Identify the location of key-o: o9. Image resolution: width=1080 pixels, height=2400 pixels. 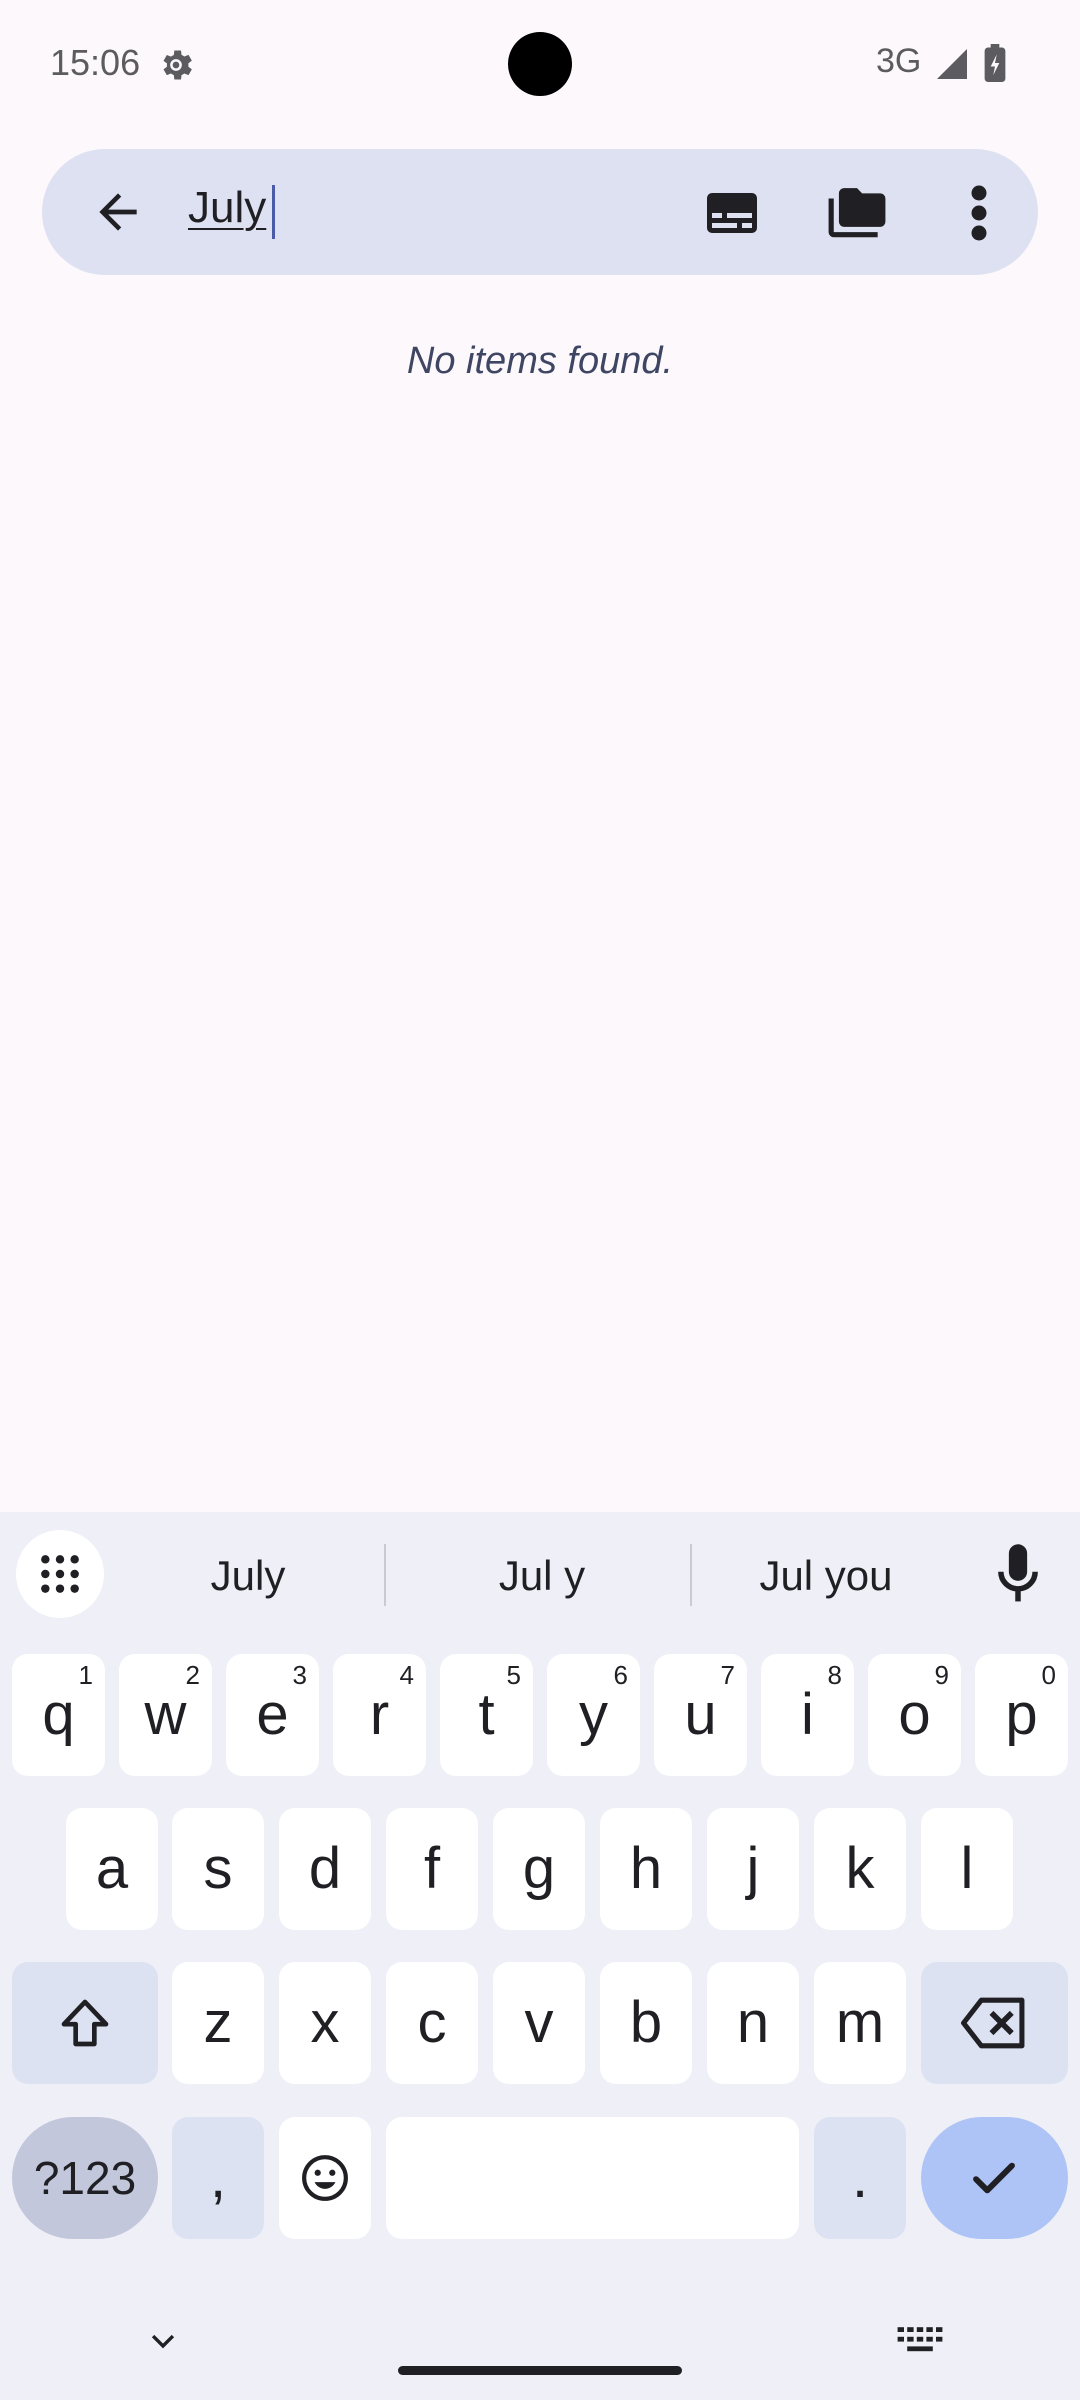
(914, 1715).